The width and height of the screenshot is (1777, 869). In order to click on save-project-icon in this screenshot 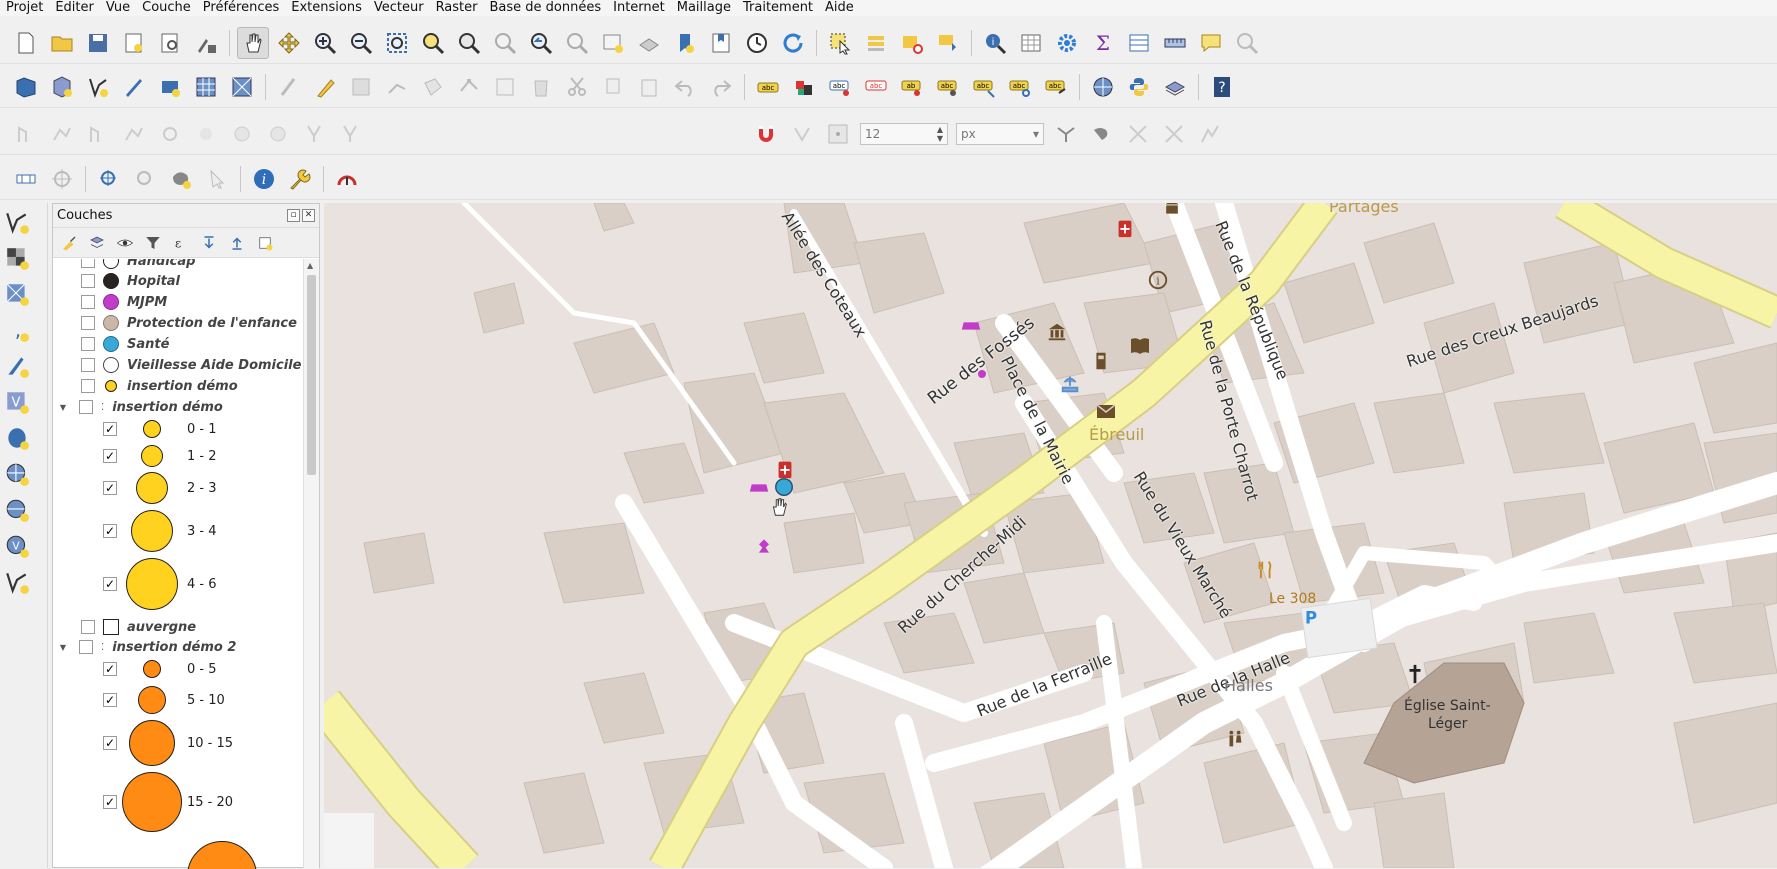, I will do `click(98, 43)`.